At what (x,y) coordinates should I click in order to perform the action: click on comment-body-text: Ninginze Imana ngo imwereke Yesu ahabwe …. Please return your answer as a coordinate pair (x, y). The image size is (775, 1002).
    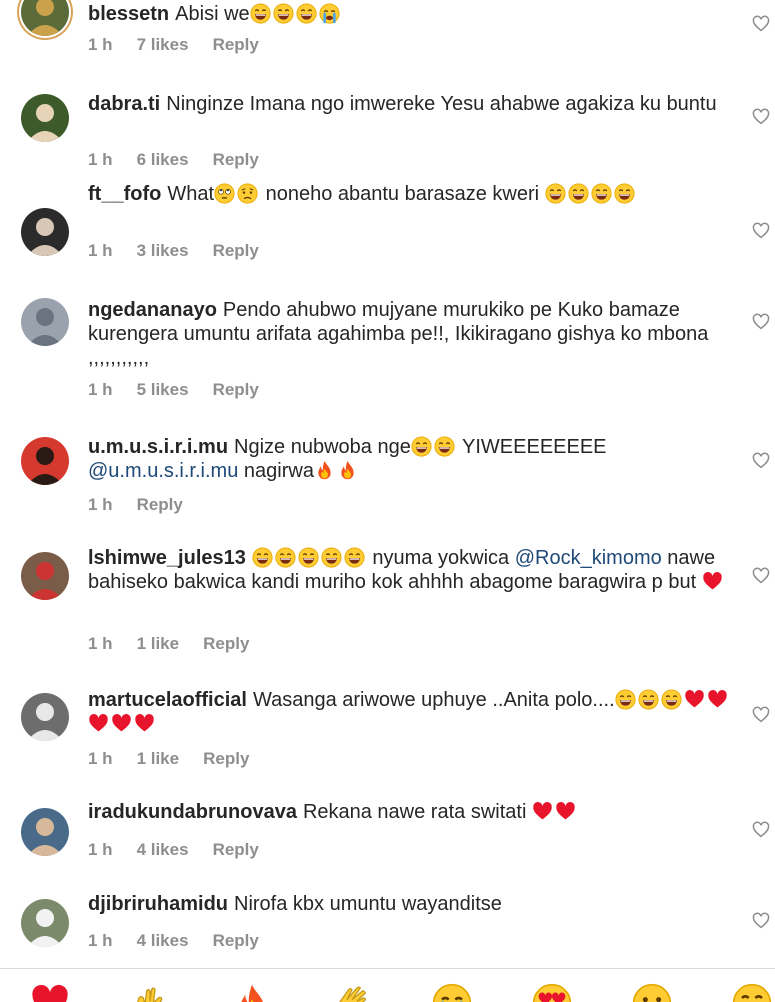
    Looking at the image, I should click on (441, 104).